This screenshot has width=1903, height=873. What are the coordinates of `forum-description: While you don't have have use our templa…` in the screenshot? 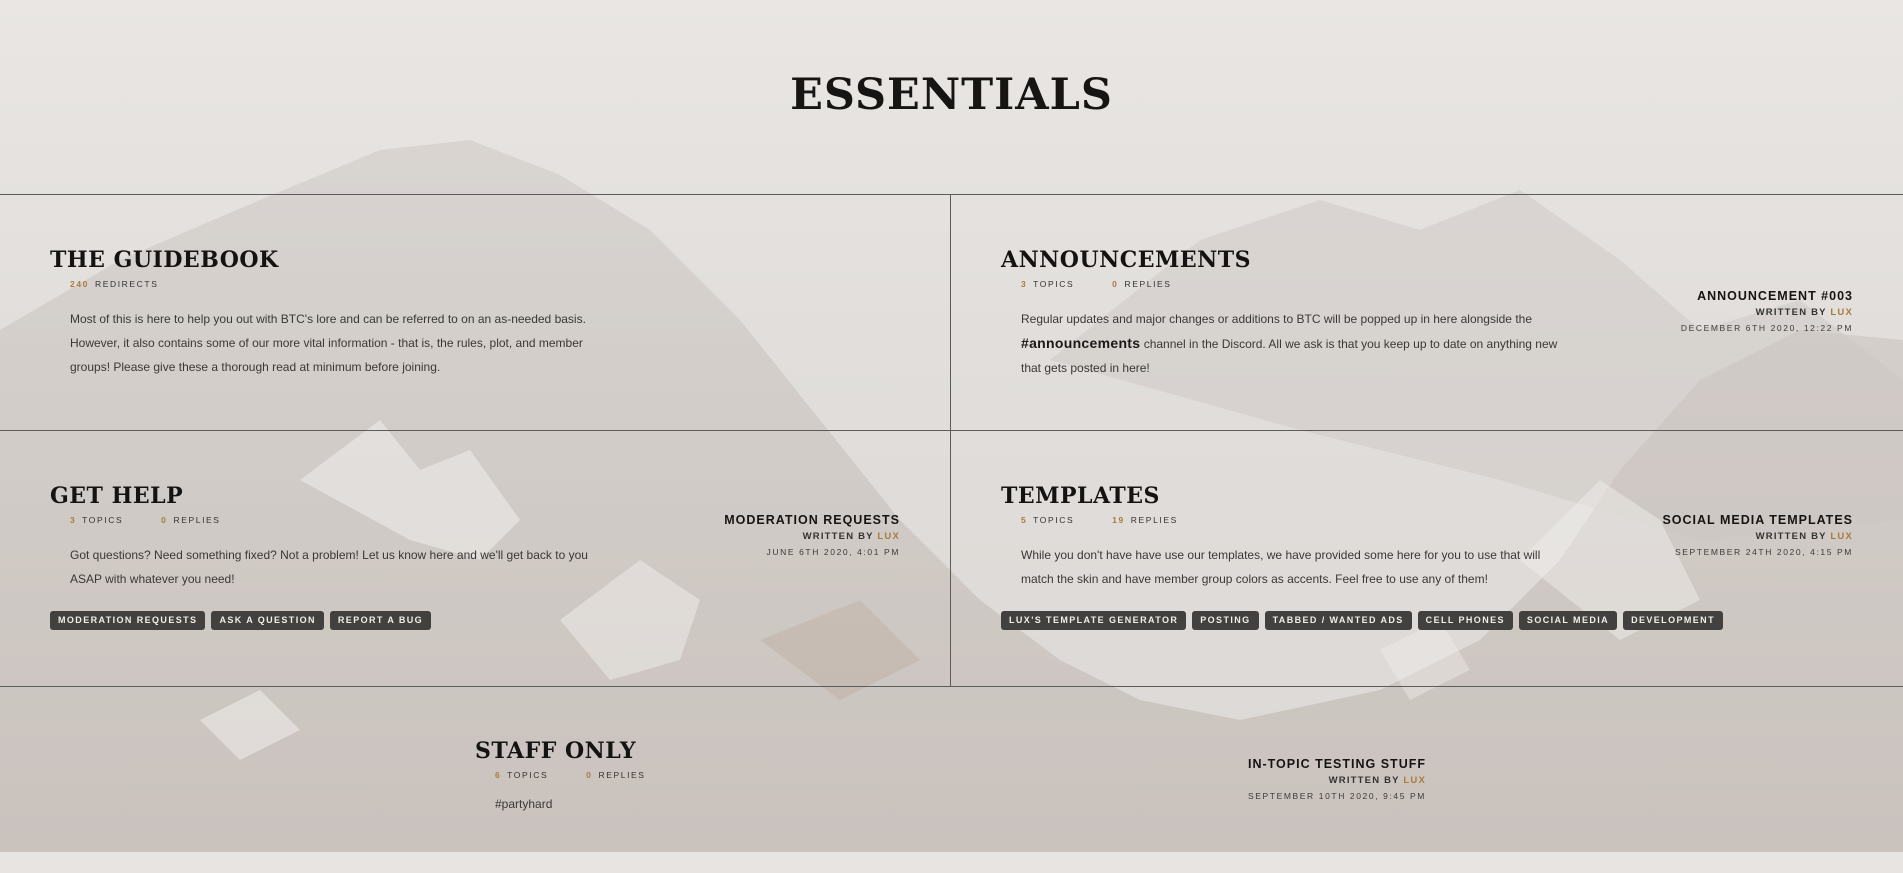 It's located at (1281, 567).